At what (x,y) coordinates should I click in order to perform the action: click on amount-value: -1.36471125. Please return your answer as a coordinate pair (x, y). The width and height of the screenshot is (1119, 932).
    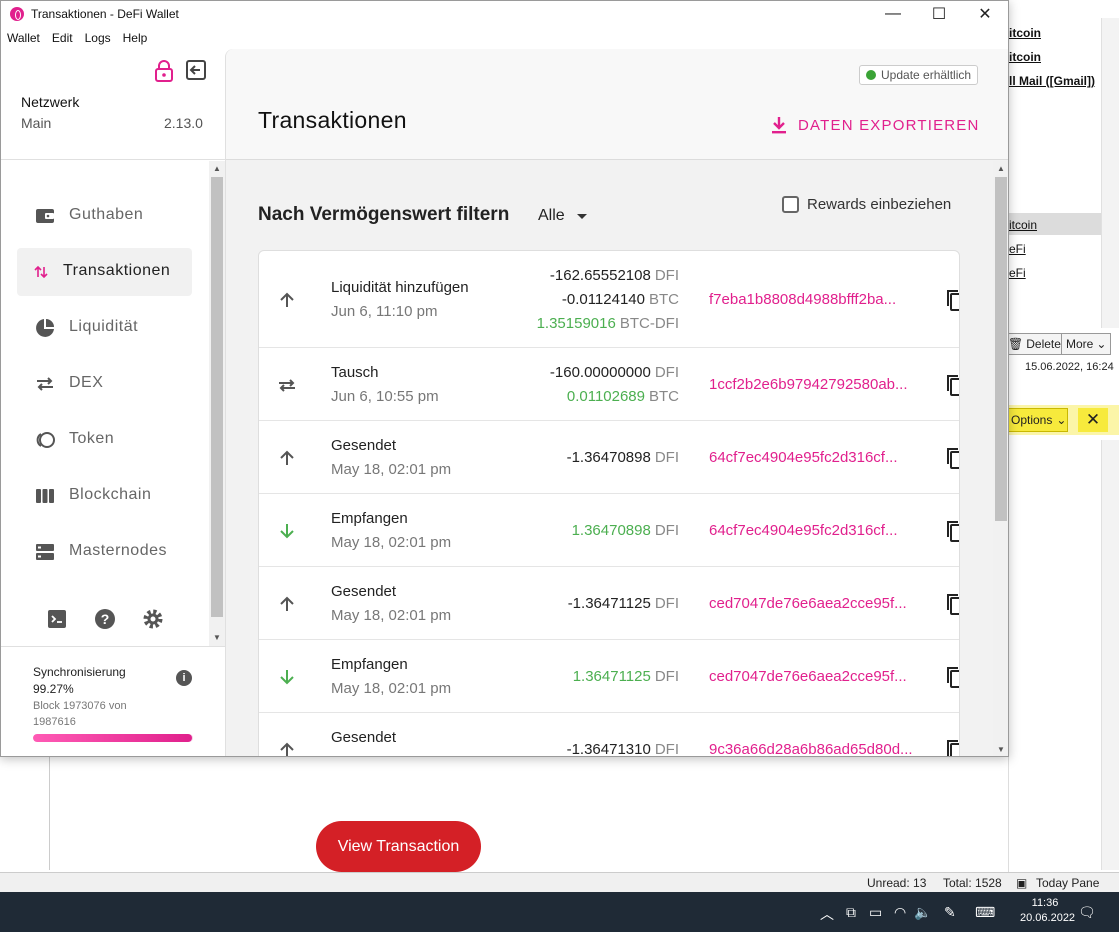
    Looking at the image, I should click on (609, 603).